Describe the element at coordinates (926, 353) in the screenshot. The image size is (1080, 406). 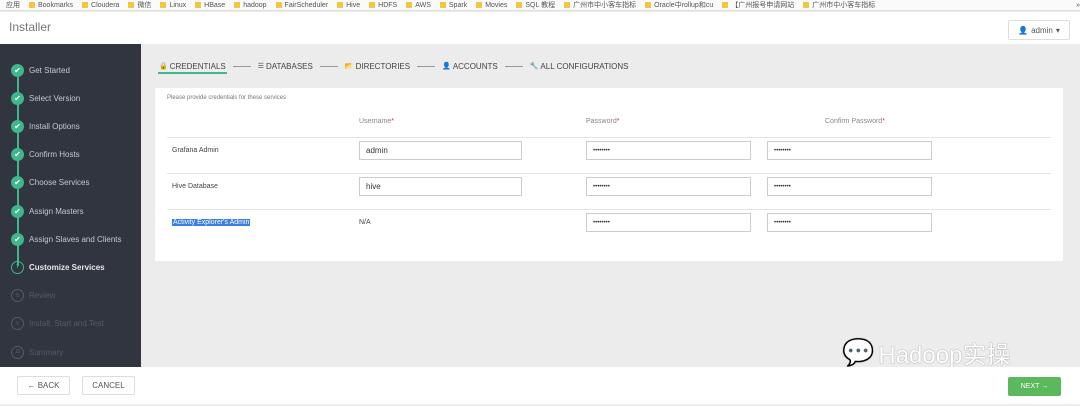
I see `watermark: 💬 Hadoop实操` at that location.